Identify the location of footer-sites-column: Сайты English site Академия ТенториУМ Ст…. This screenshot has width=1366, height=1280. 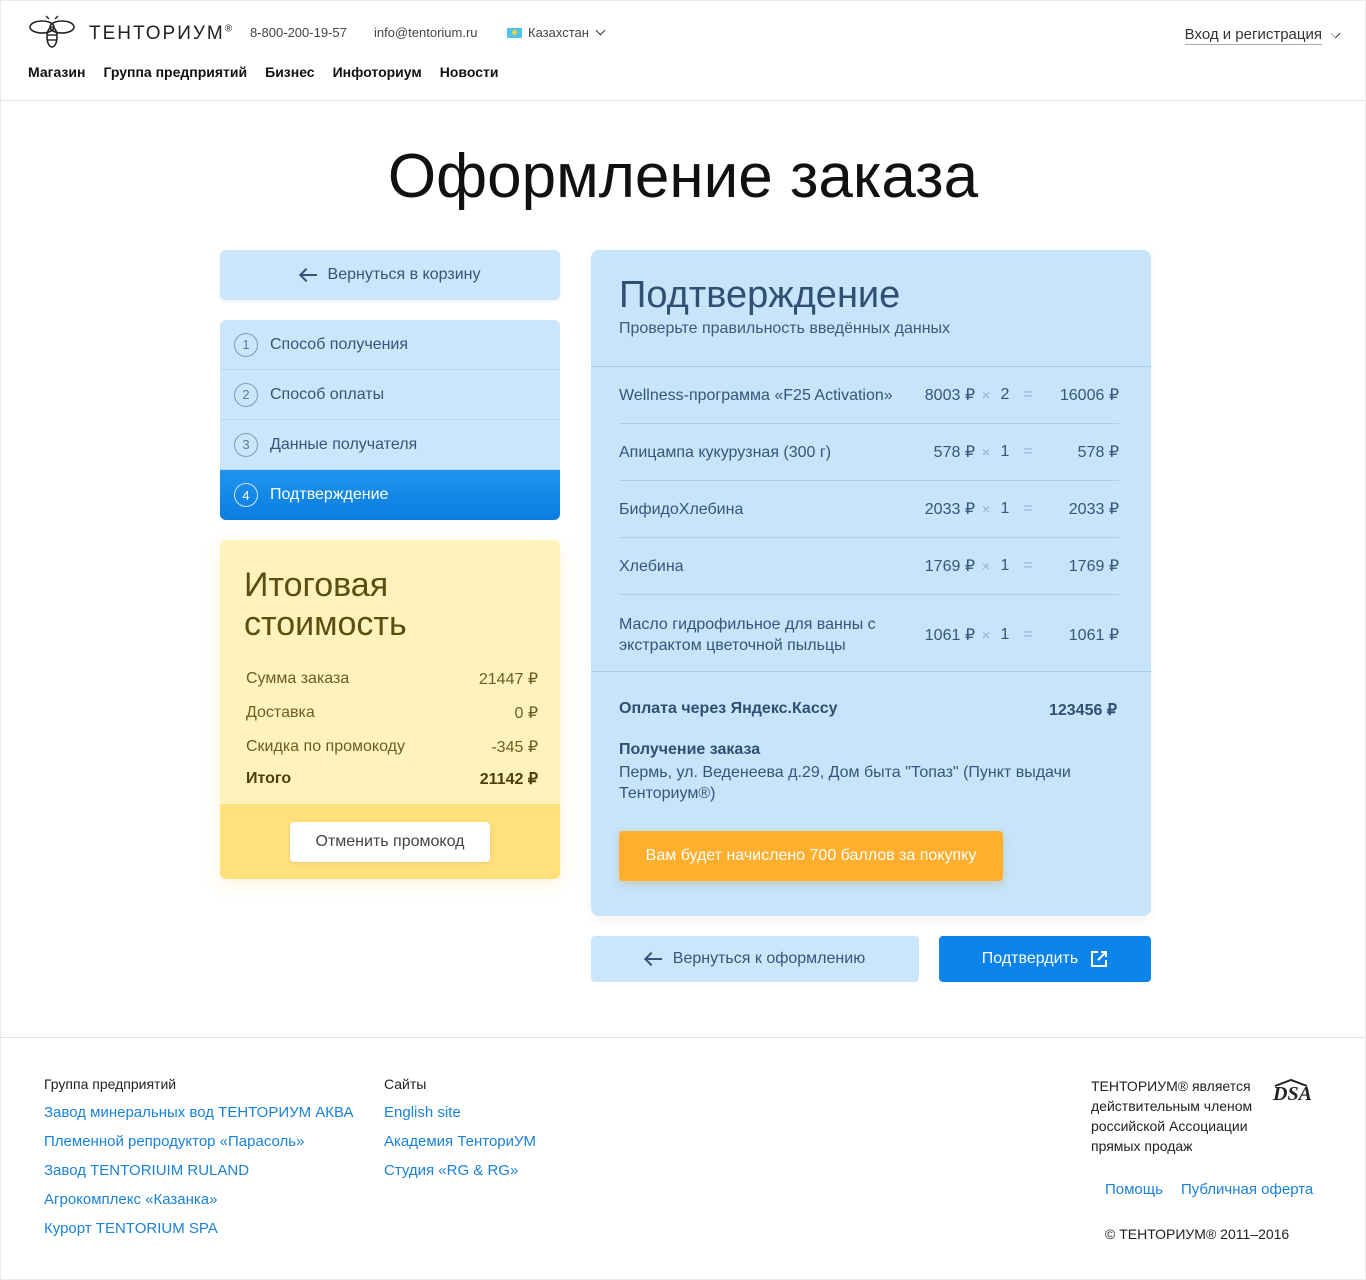
(460, 1133).